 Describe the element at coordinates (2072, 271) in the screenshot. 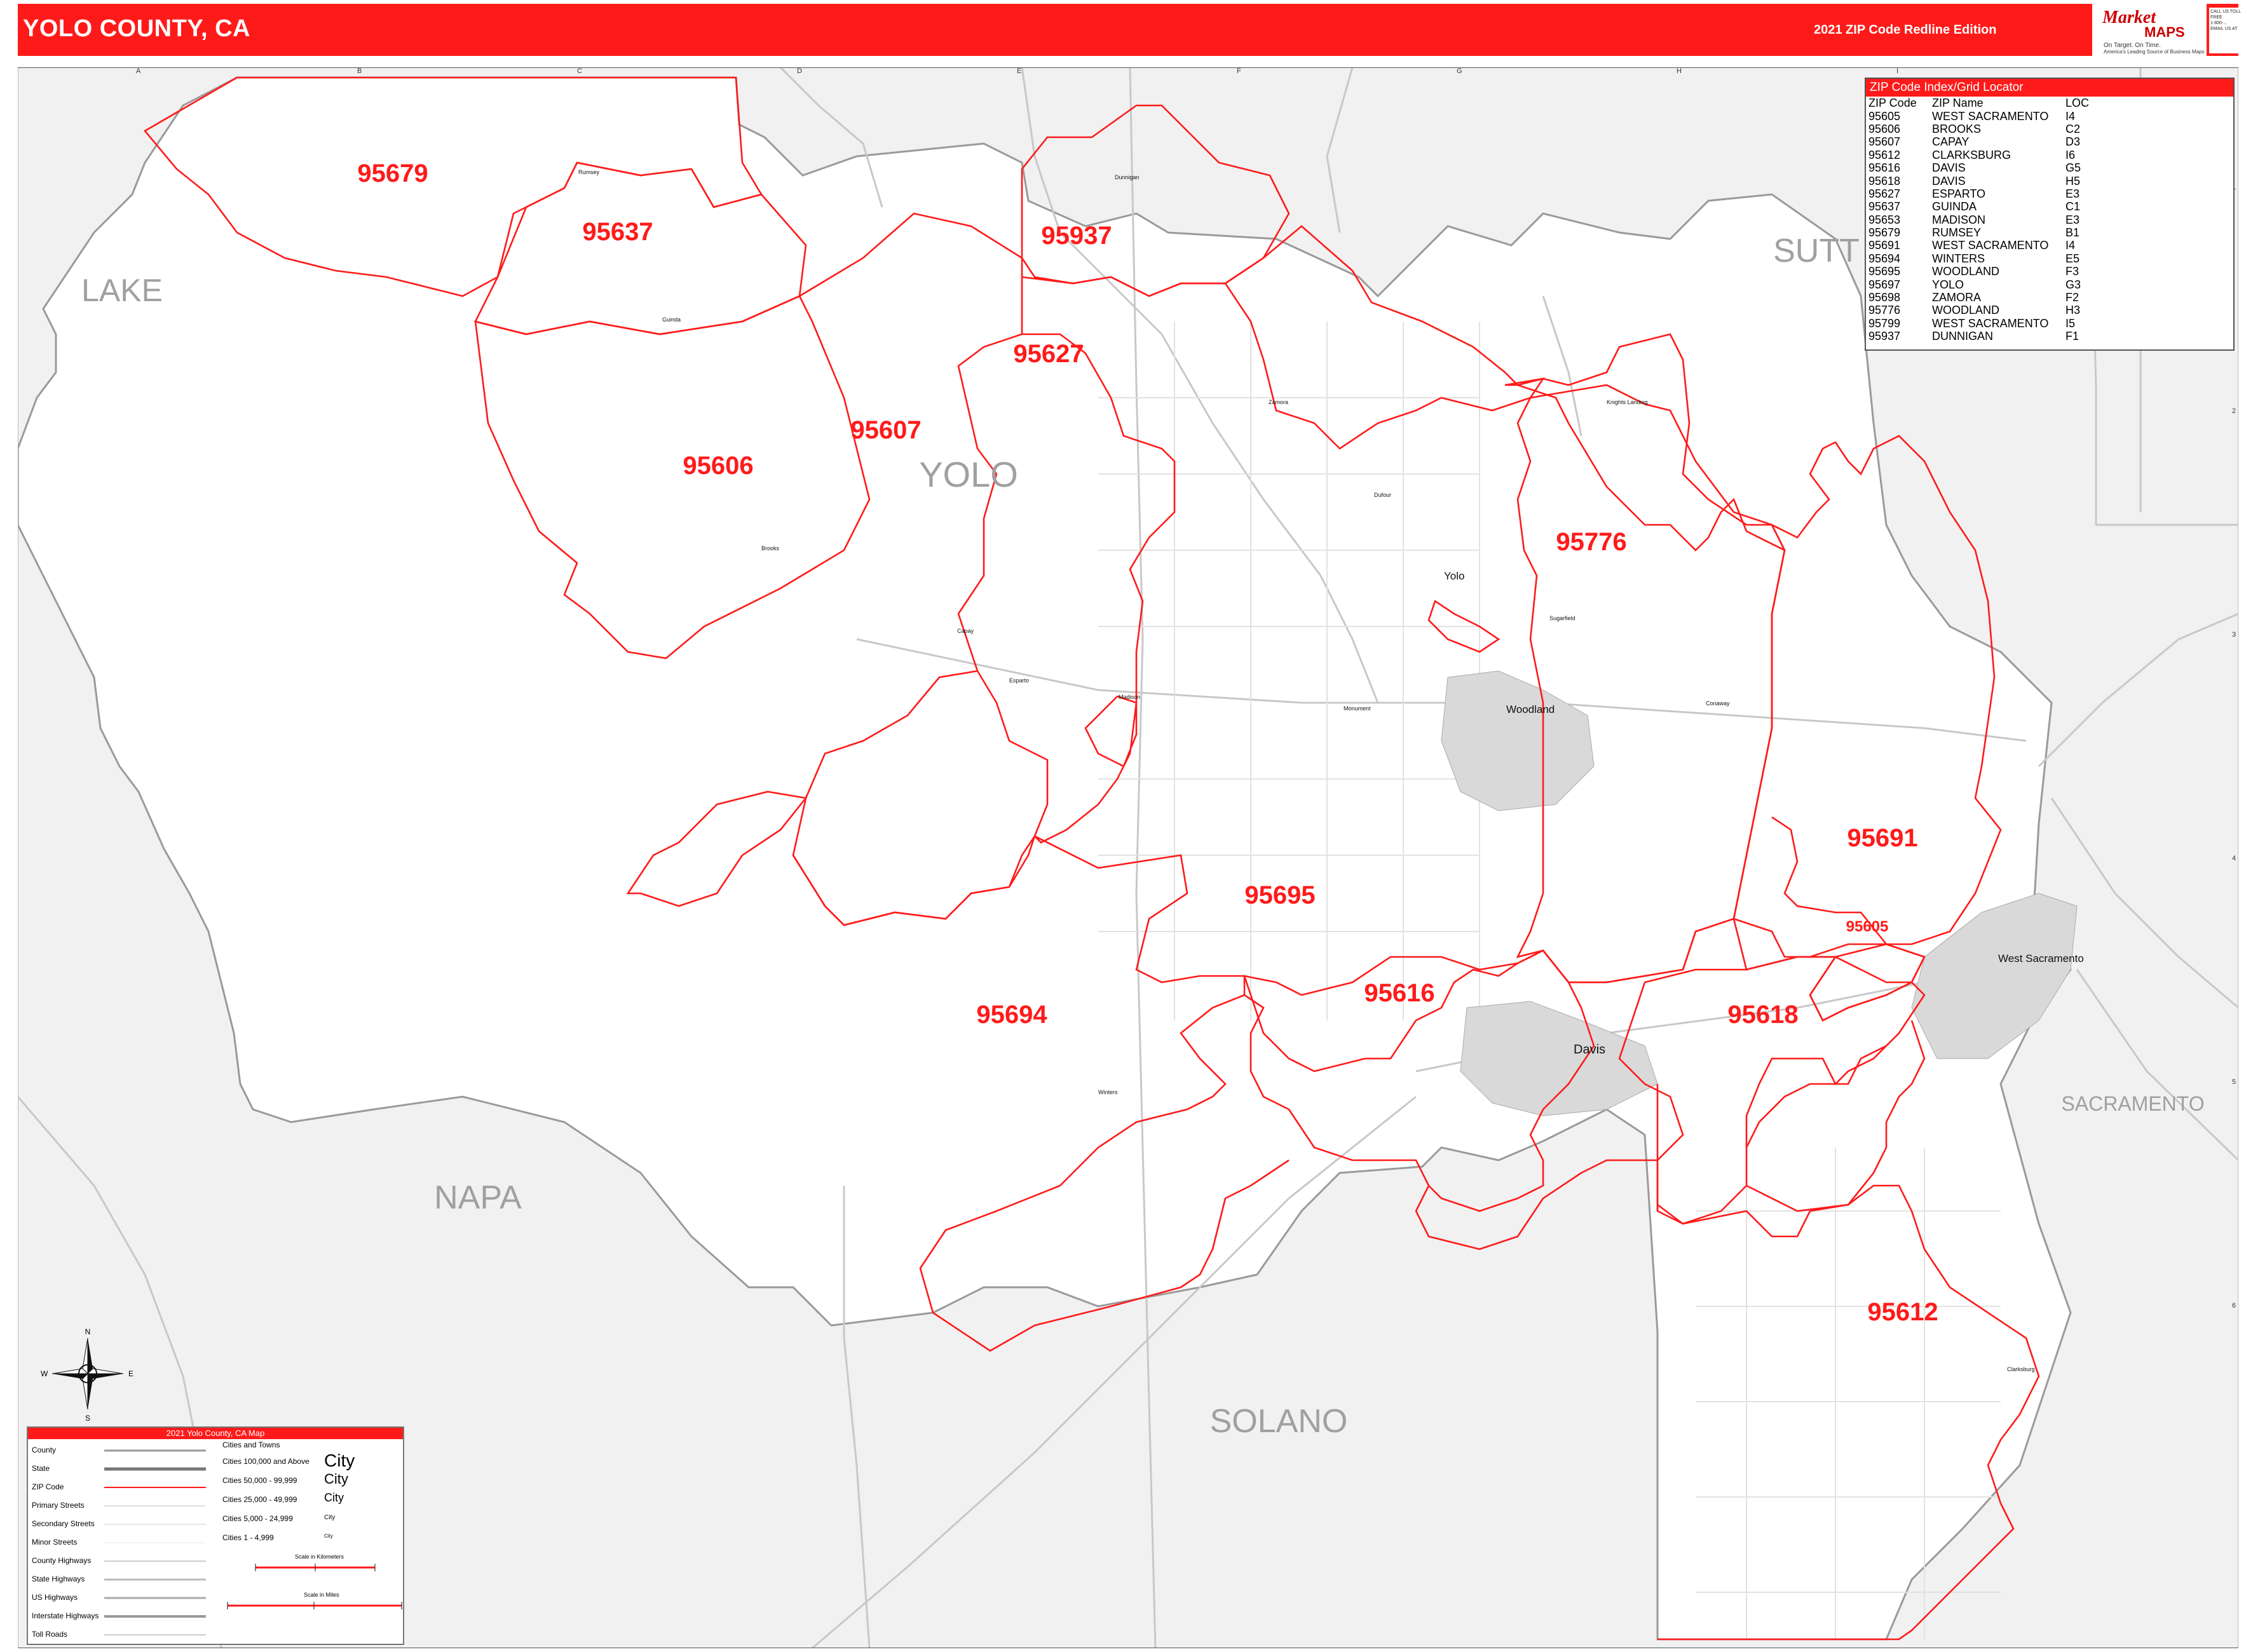

I see `zip-loc-cell: F3` at that location.